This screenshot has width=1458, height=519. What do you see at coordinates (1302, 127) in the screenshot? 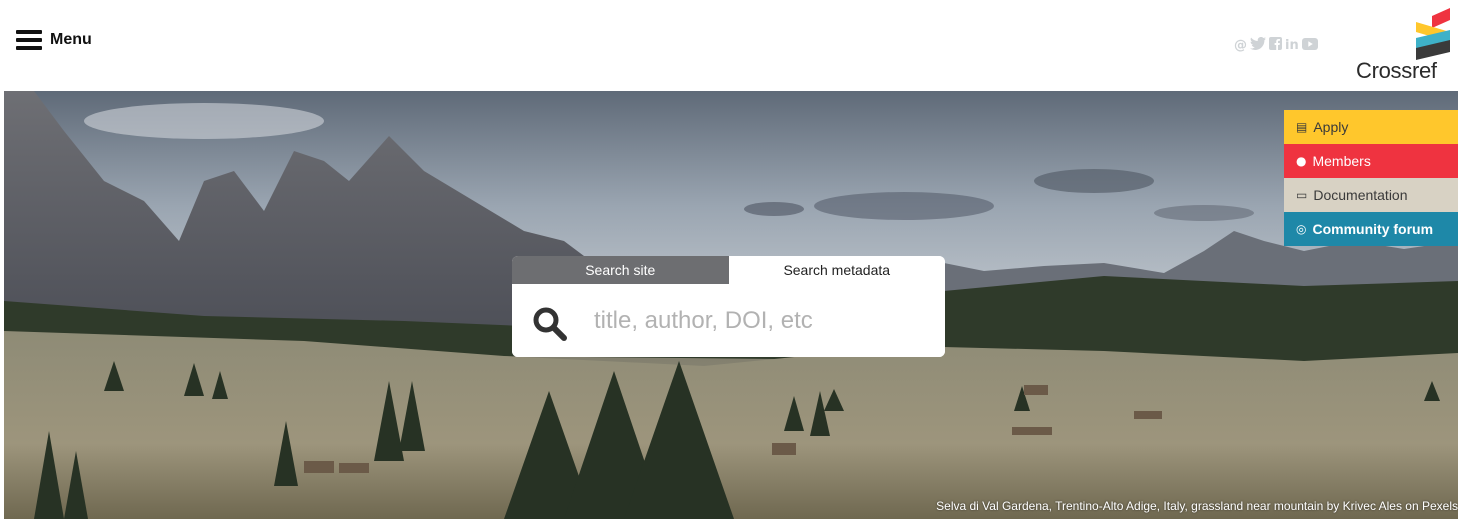
I see `form-icon: ▤` at bounding box center [1302, 127].